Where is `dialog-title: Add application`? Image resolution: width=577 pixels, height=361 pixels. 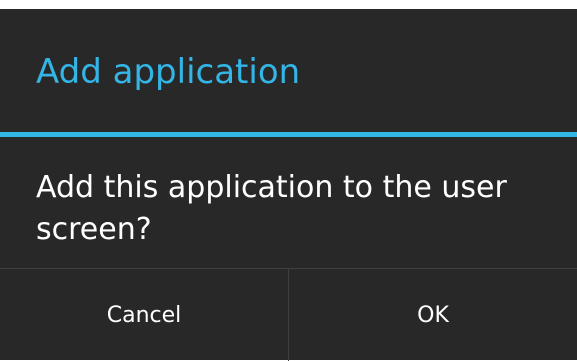
dialog-title: Add application is located at coordinates (168, 72).